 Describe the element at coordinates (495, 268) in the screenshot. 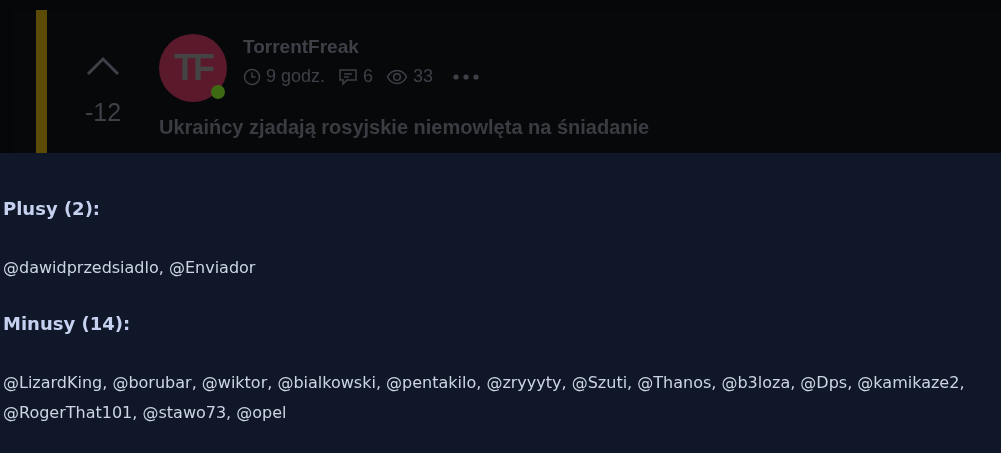

I see `user-list: @dawidprzedsiadlo, @Enviador` at that location.